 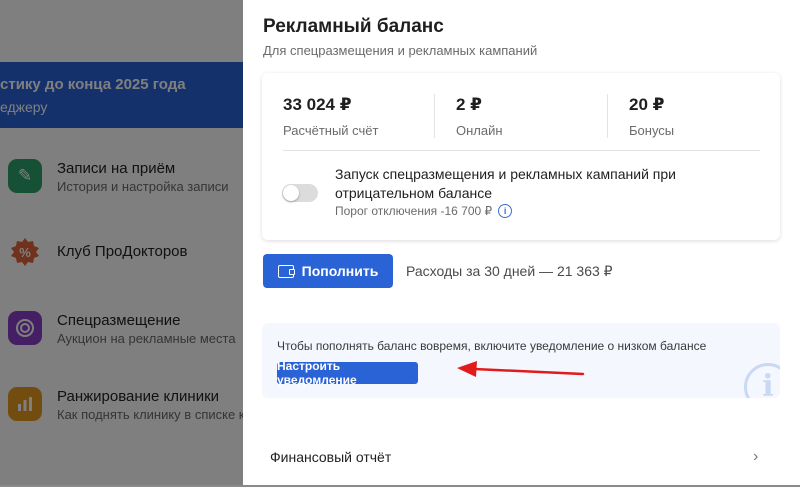 What do you see at coordinates (651, 116) in the screenshot?
I see `stat-bonuses: 20 ₽ Бонусы` at bounding box center [651, 116].